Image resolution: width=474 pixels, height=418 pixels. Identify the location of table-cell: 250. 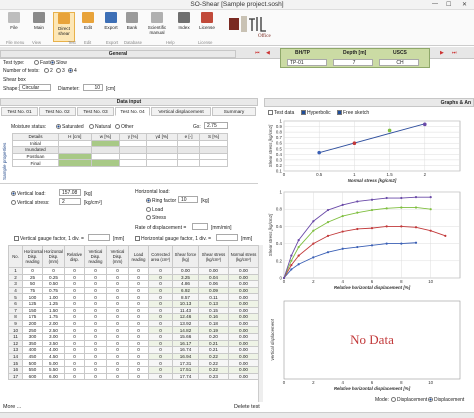
(32, 330).